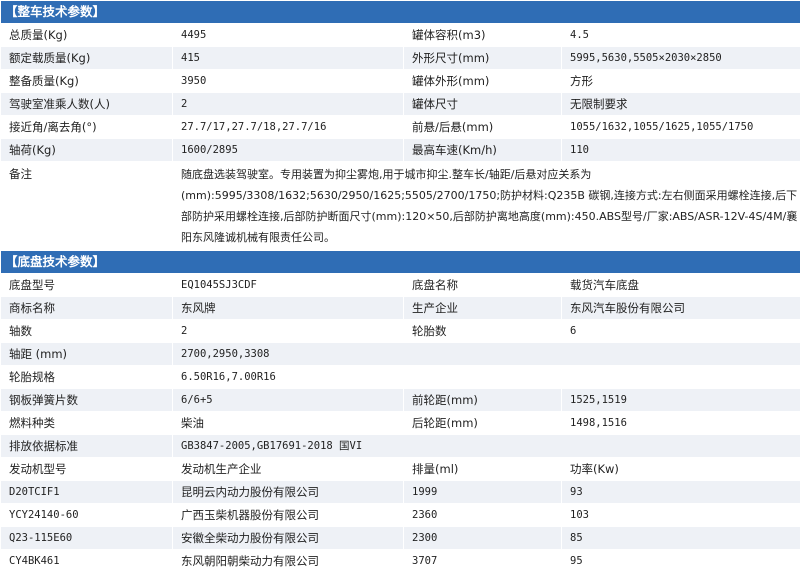 This screenshot has height=588, width=800. Describe the element at coordinates (86, 331) in the screenshot. I see `param-label: 轴数` at that location.